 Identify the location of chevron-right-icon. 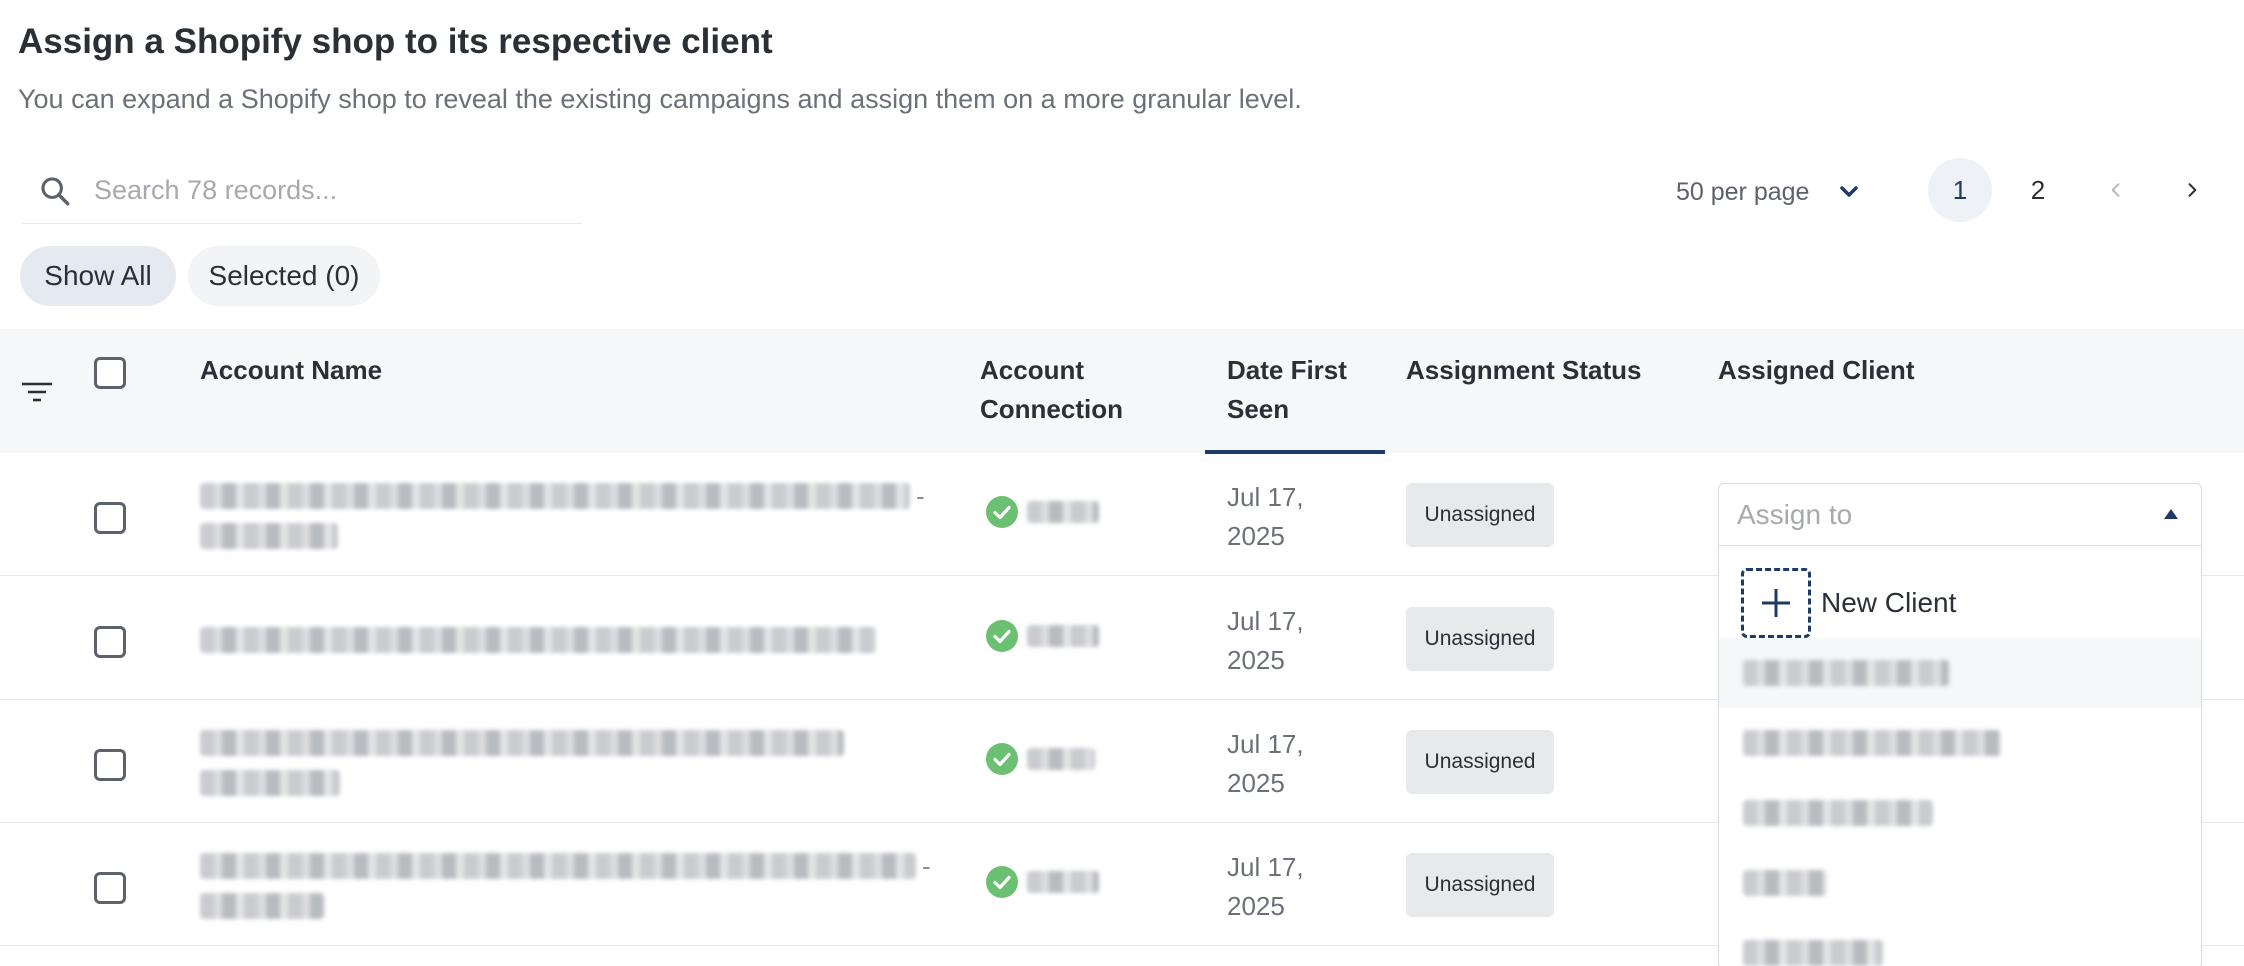
(2192, 190).